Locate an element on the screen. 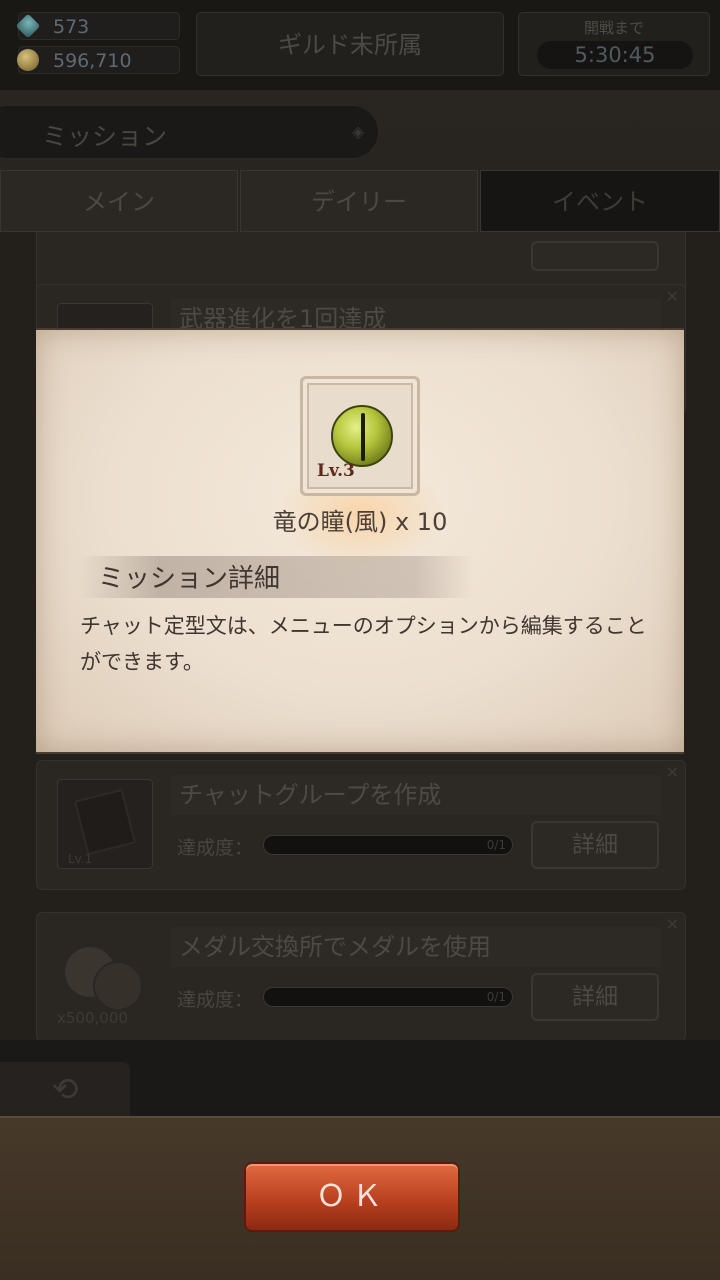  timer-label: 開戦まで is located at coordinates (613, 28).